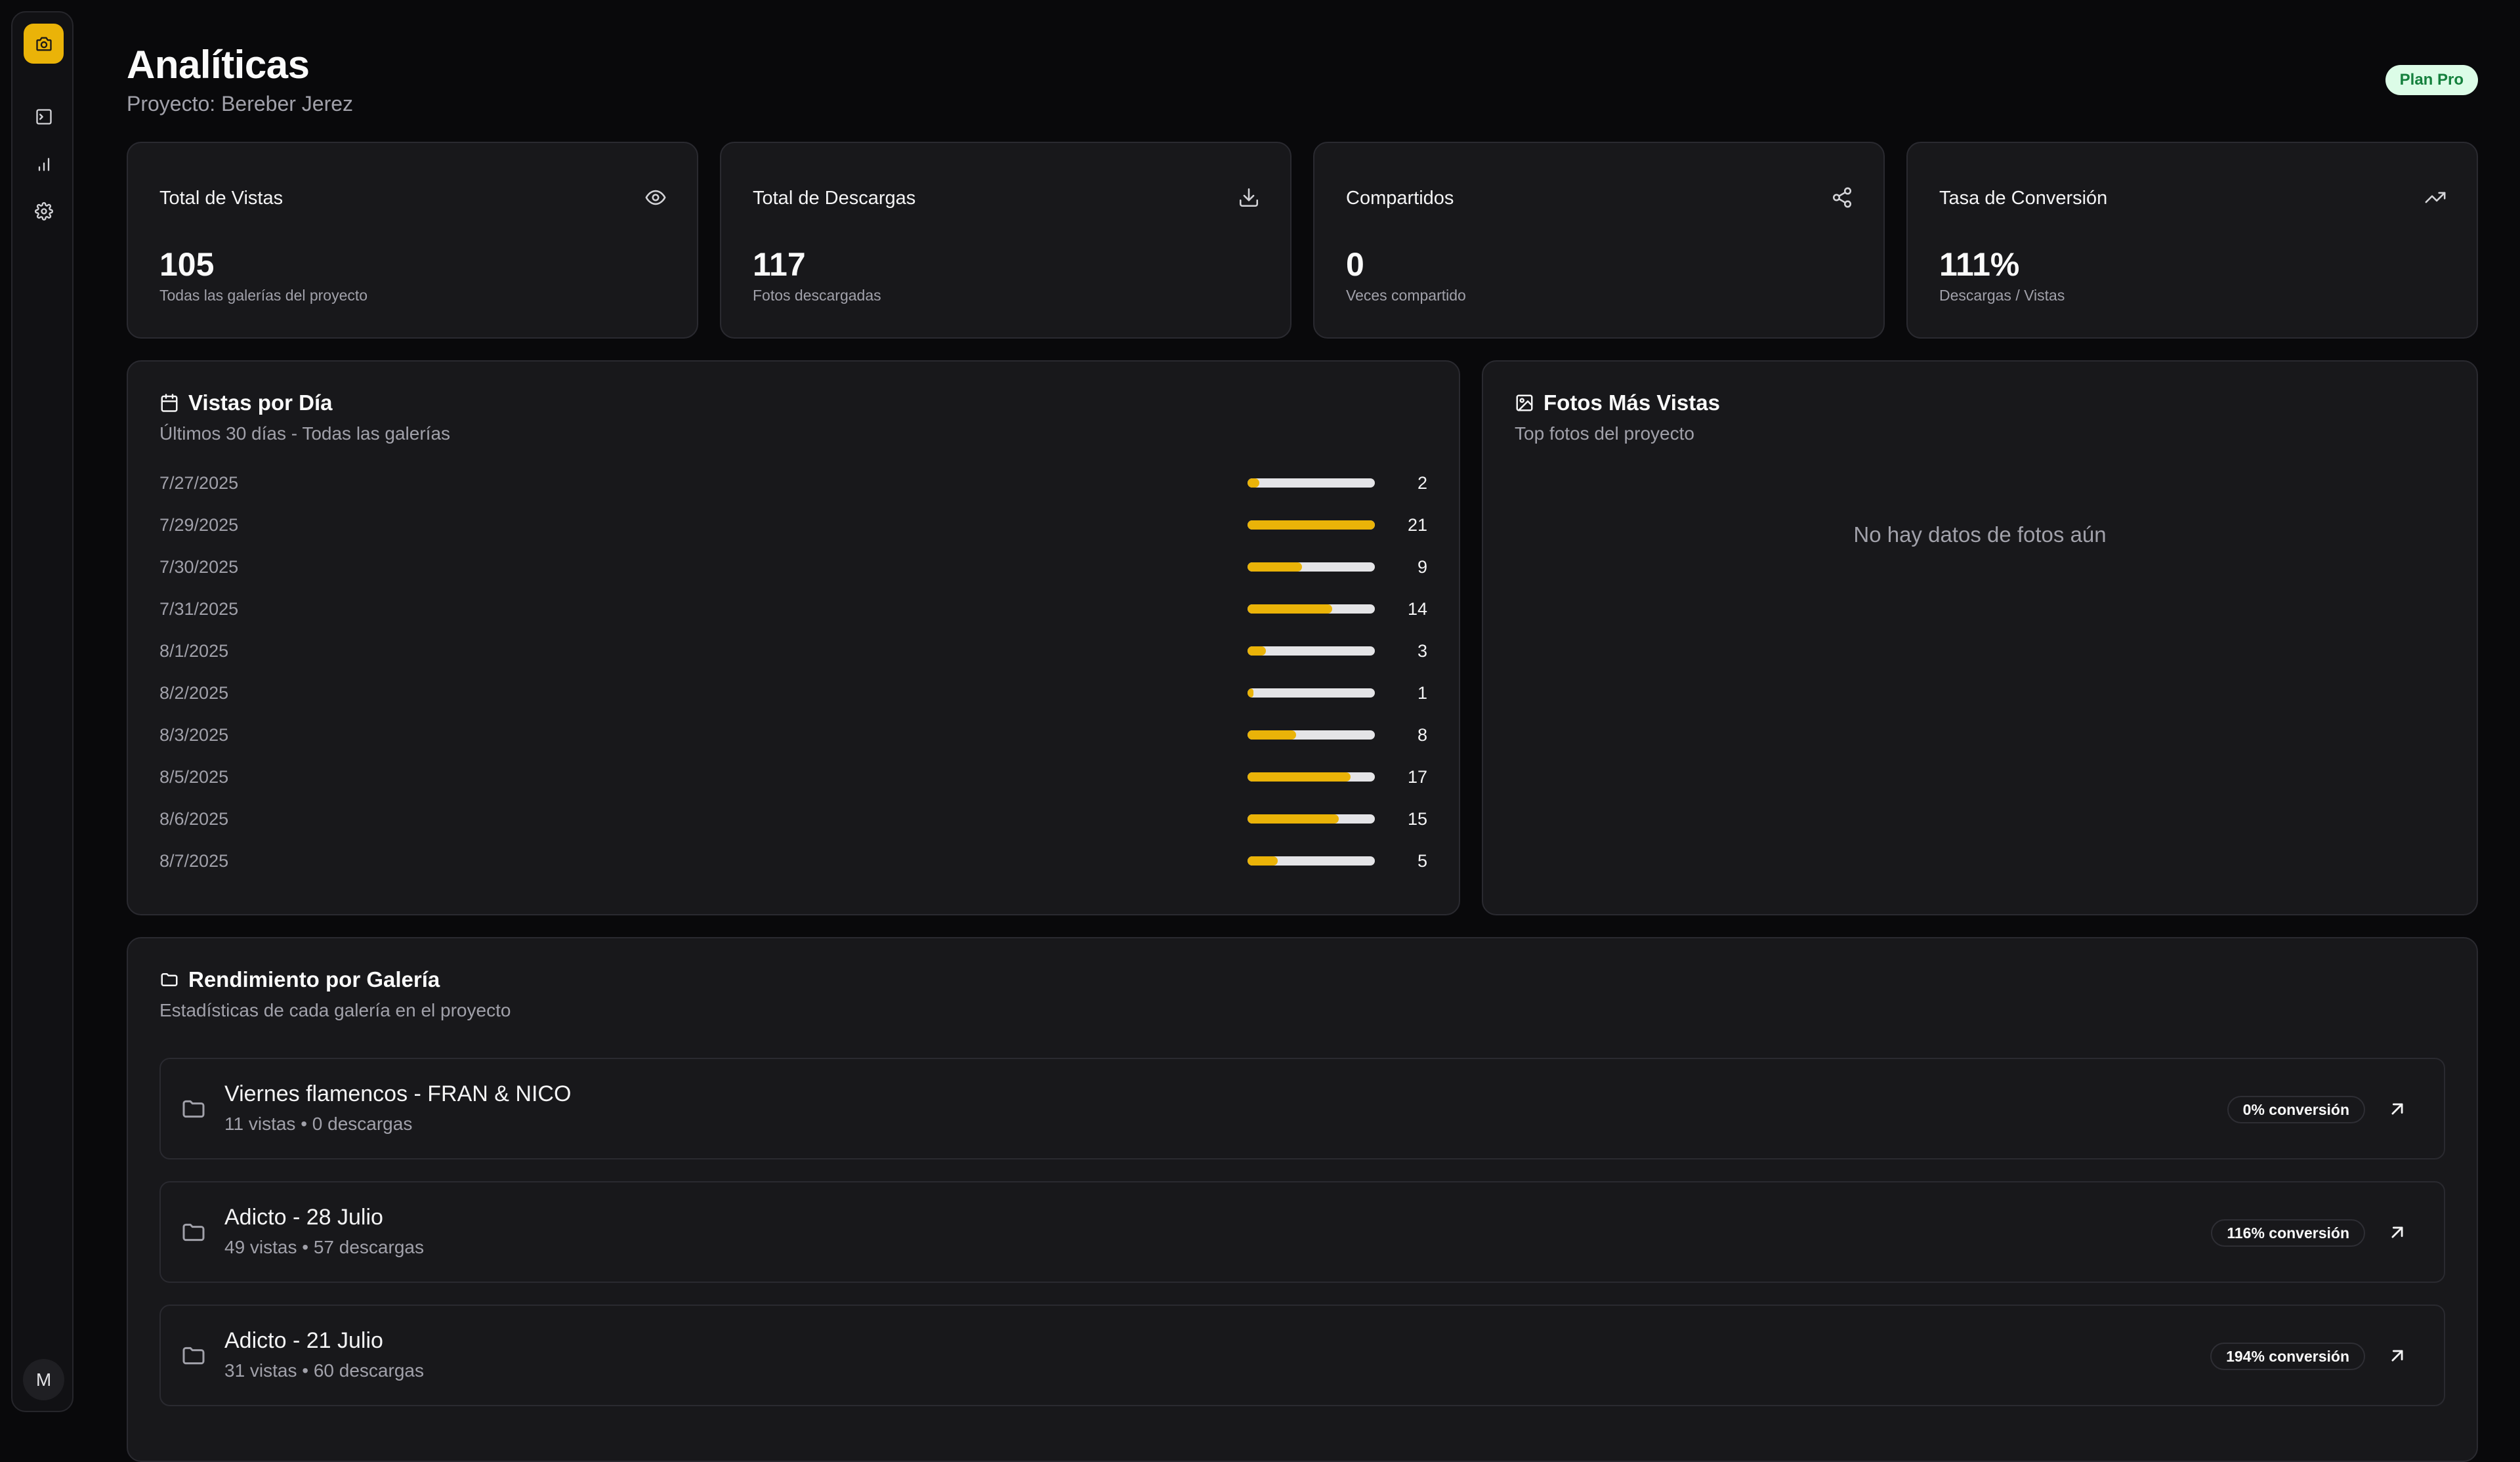 The width and height of the screenshot is (2520, 1462). What do you see at coordinates (303, 1217) in the screenshot?
I see `gallery-name: Adicto - 28 Julio` at bounding box center [303, 1217].